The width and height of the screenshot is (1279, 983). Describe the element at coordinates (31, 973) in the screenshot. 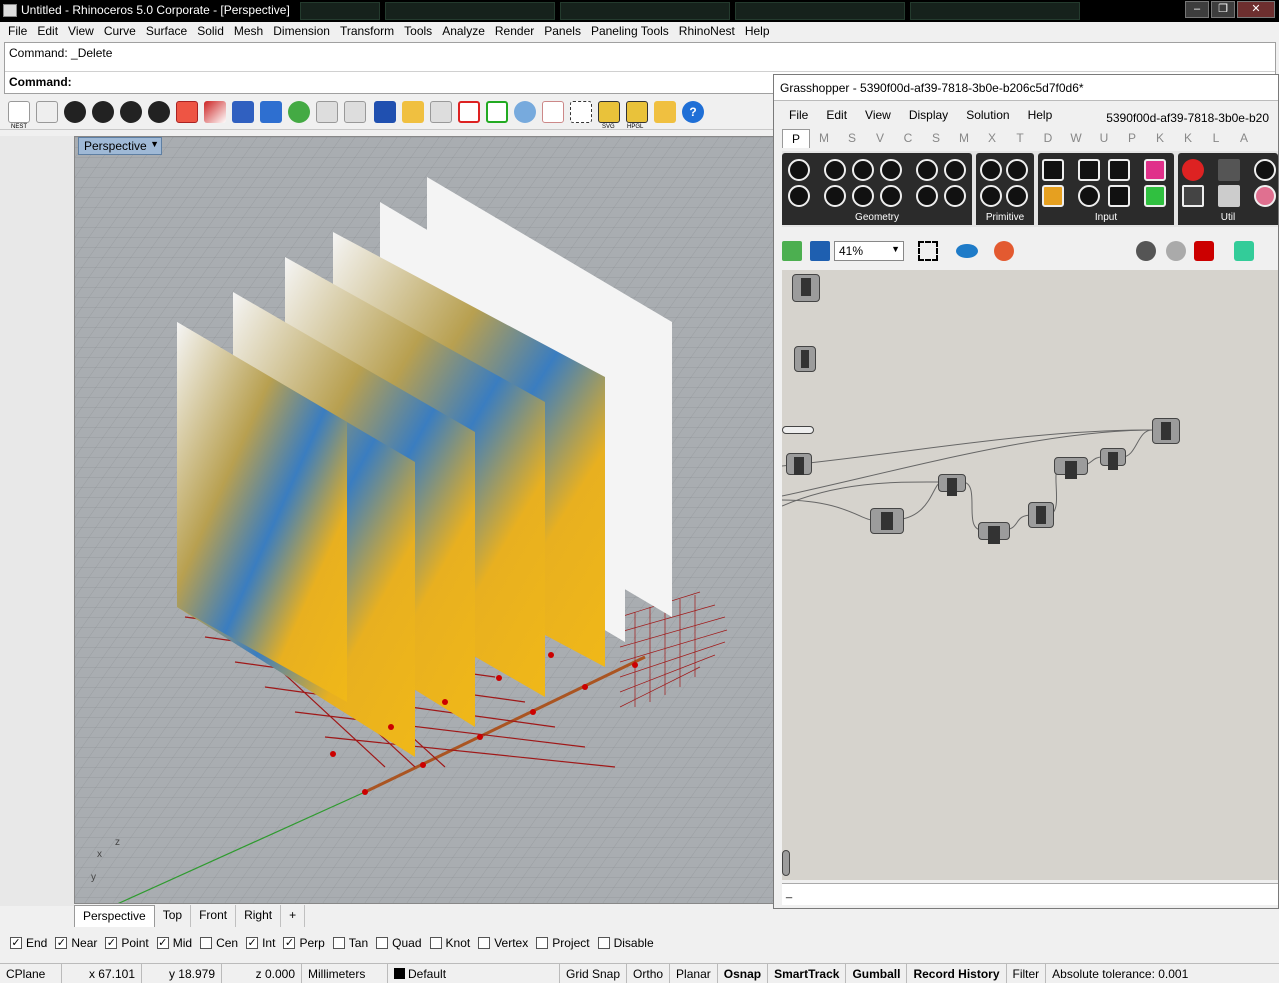

I see `cplane-status: CPlane` at that location.